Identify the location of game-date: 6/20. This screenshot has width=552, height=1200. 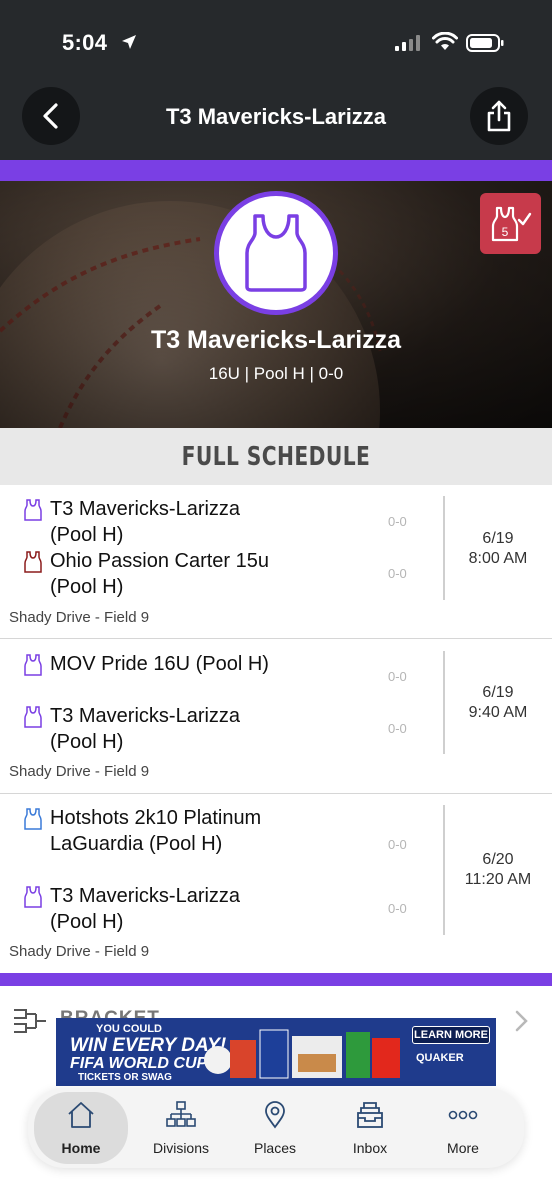
(498, 859).